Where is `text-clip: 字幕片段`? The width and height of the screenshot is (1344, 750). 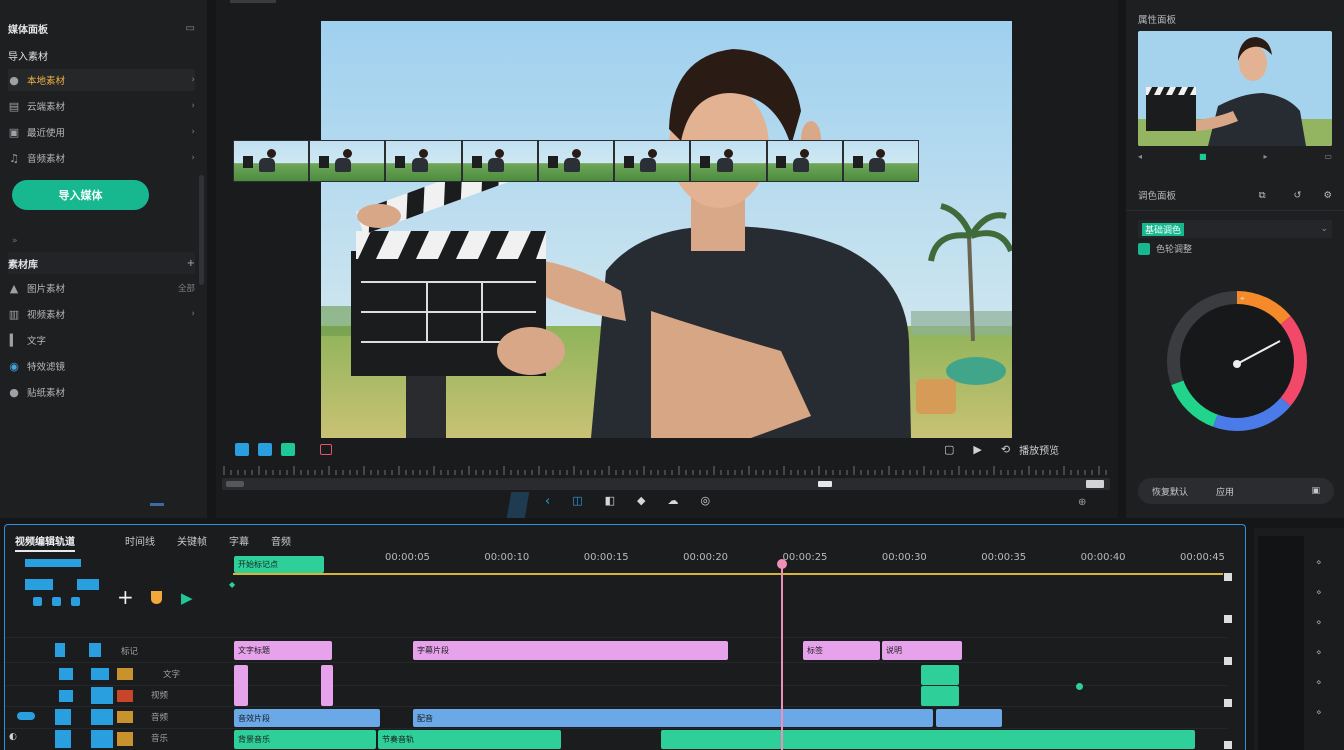 text-clip: 字幕片段 is located at coordinates (570, 650).